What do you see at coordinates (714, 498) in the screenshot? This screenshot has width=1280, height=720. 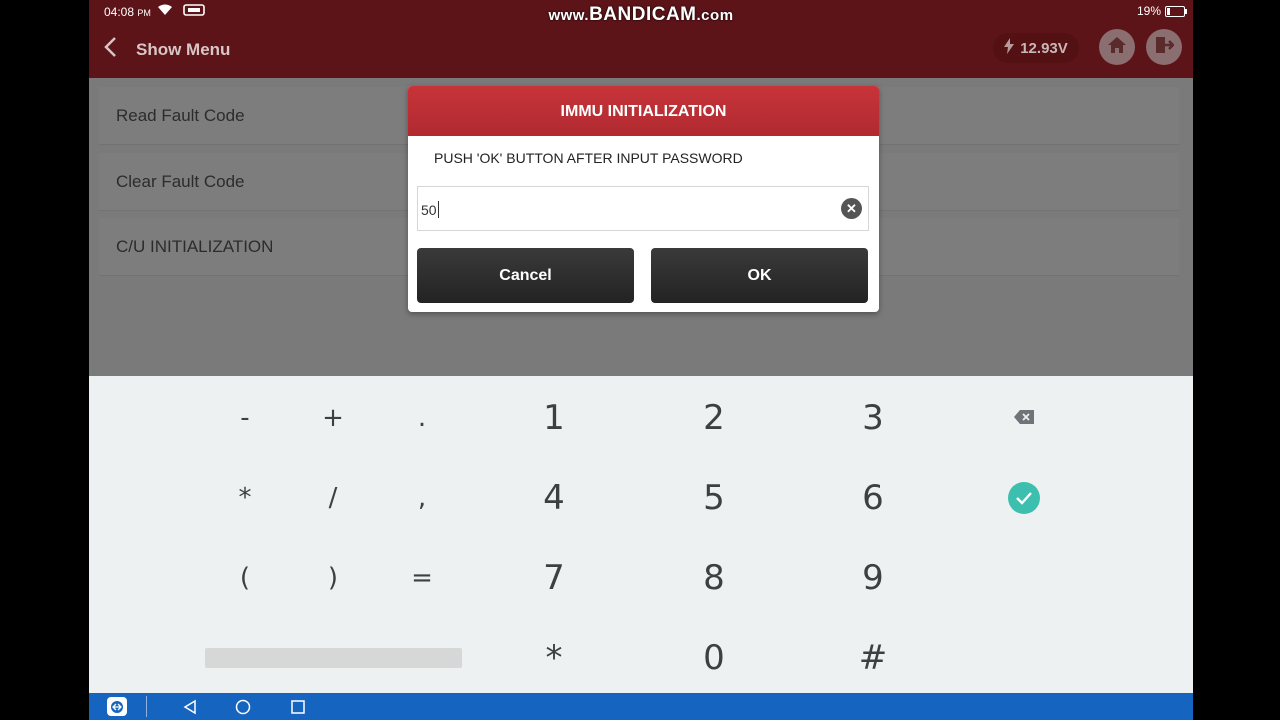 I see `key-5: 5` at bounding box center [714, 498].